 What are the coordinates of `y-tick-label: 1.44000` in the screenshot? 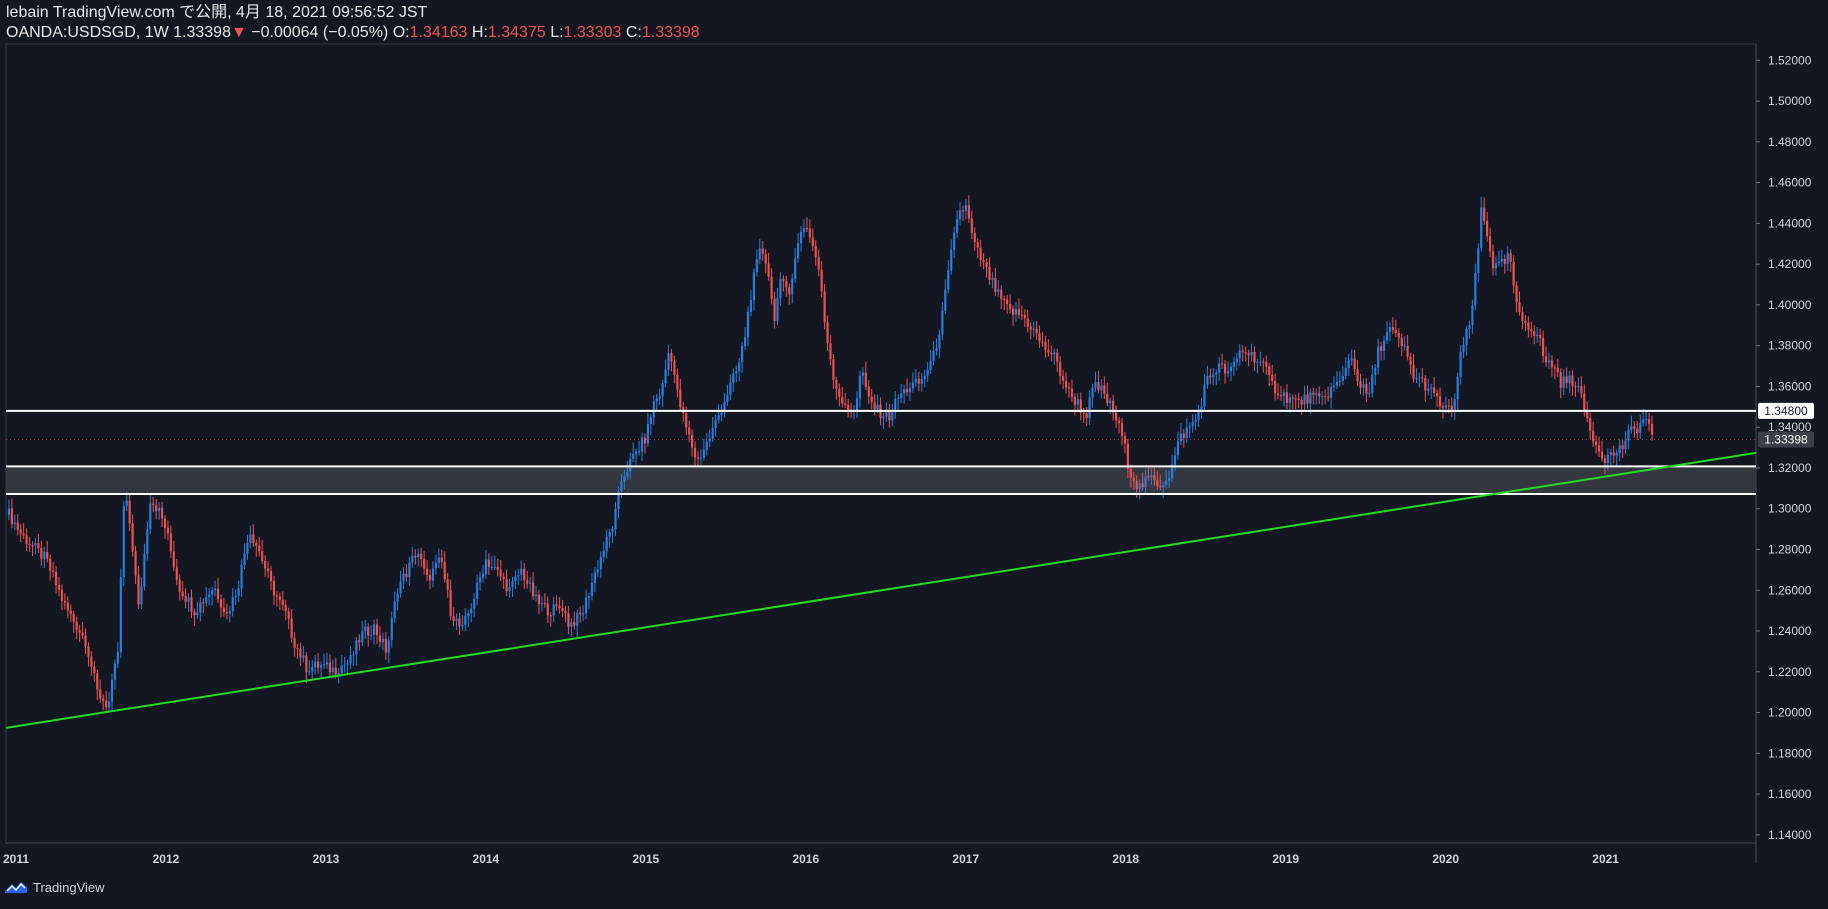 It's located at (1790, 223).